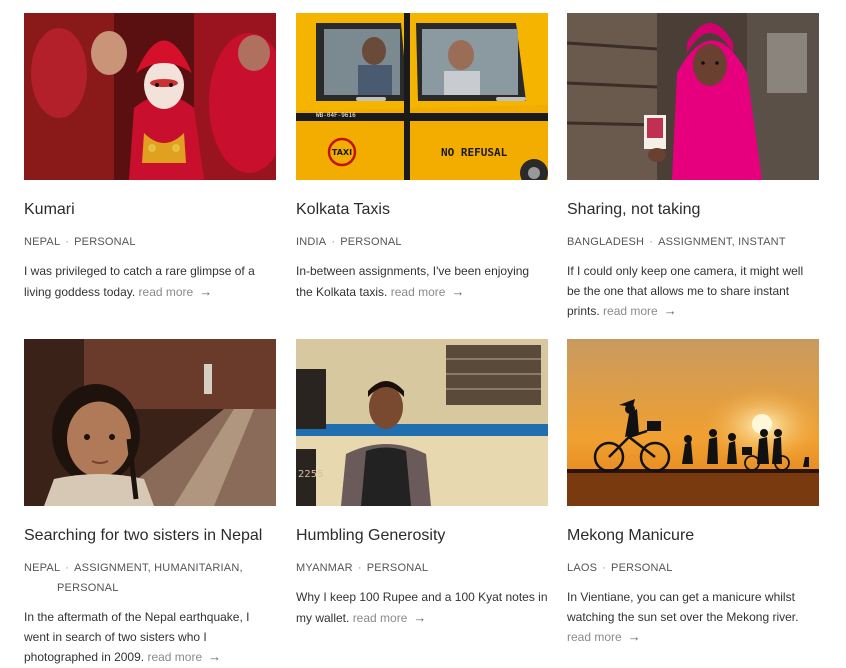  I want to click on post-meta: LAOS · PERSONAL, so click(693, 568).